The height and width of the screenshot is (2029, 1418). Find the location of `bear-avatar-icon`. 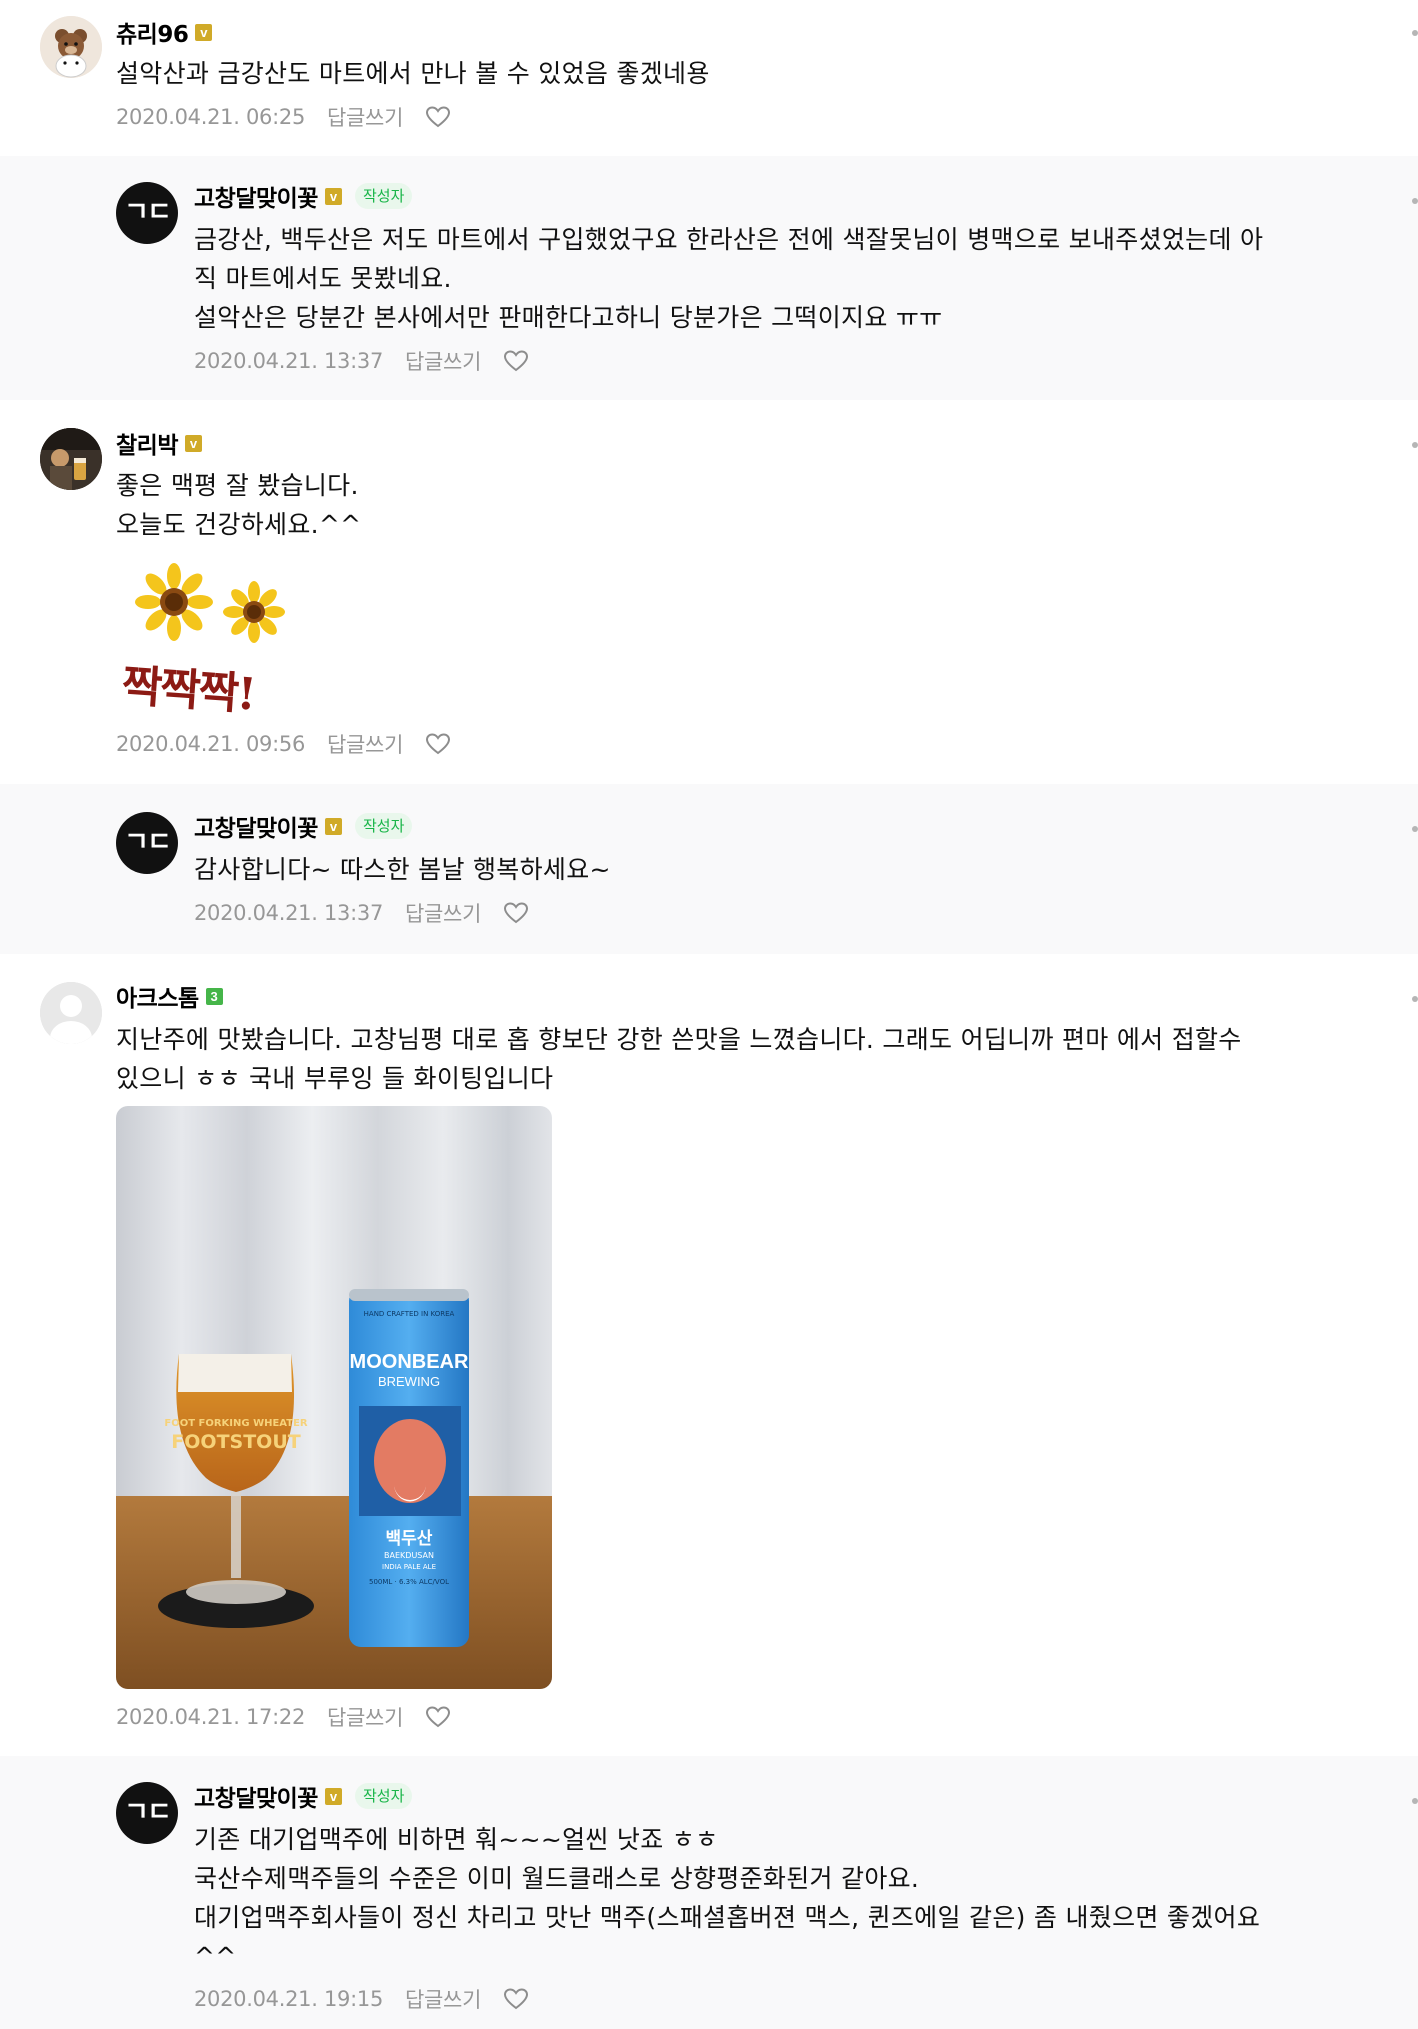

bear-avatar-icon is located at coordinates (71, 47).